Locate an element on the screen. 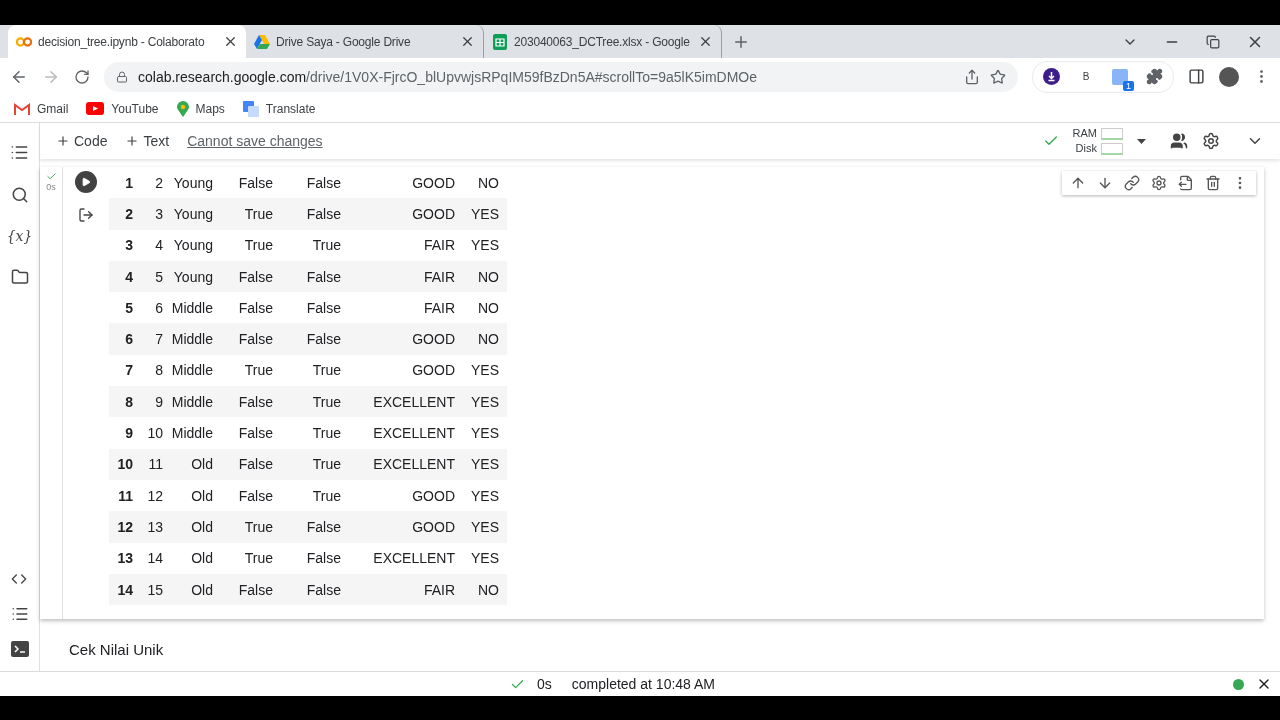 This screenshot has width=1280, height=720. extension-badge: 1 is located at coordinates (1128, 85).